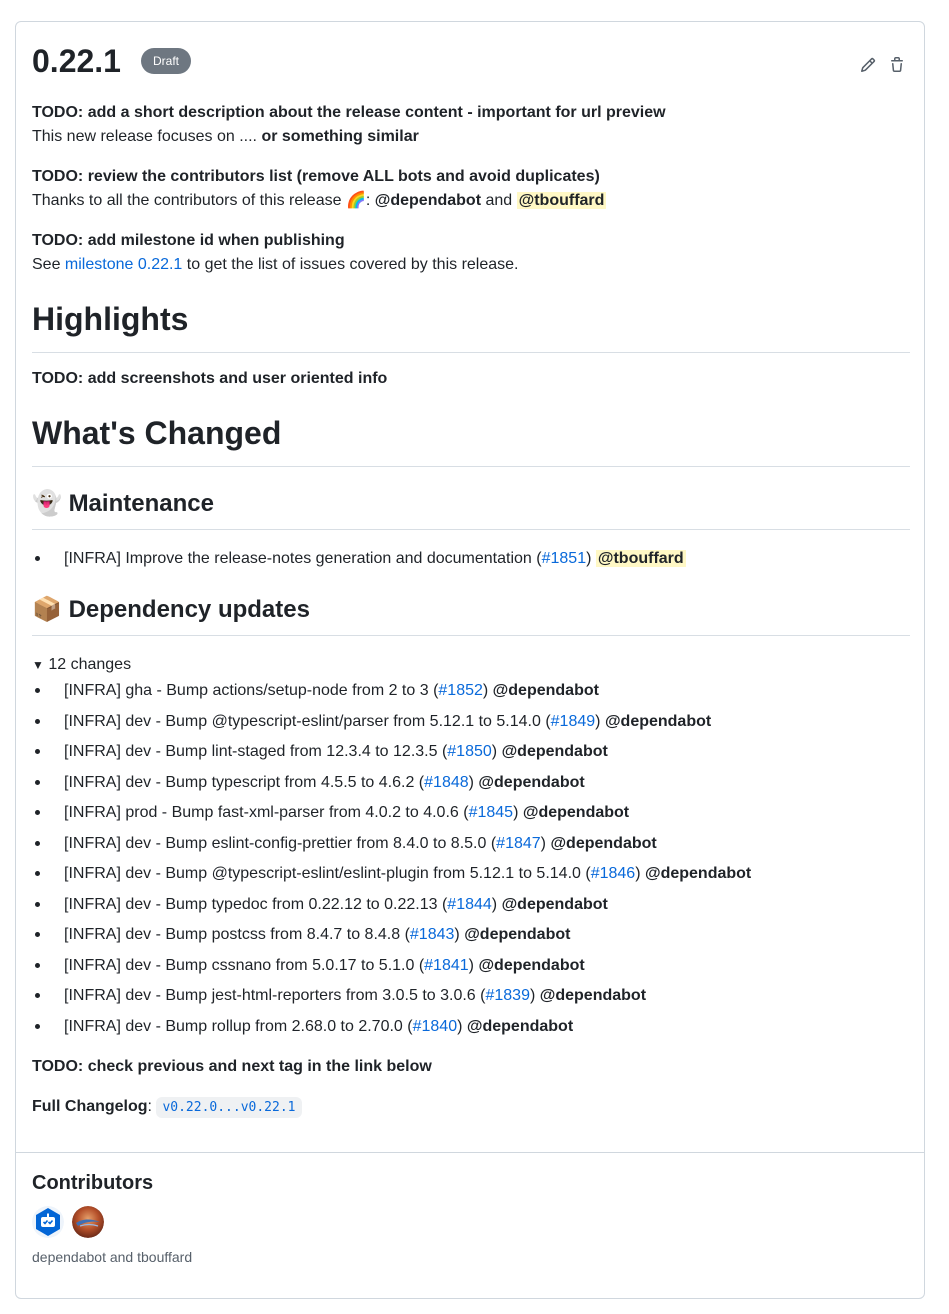 The image size is (949, 1314). What do you see at coordinates (613, 873) in the screenshot?
I see `pr-link: #1846` at bounding box center [613, 873].